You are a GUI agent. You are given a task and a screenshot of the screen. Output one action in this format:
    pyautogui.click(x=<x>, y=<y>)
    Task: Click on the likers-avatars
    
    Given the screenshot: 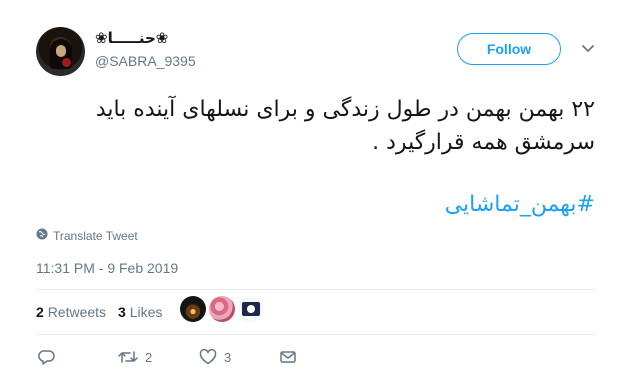 What is the action you would take?
    pyautogui.click(x=222, y=309)
    